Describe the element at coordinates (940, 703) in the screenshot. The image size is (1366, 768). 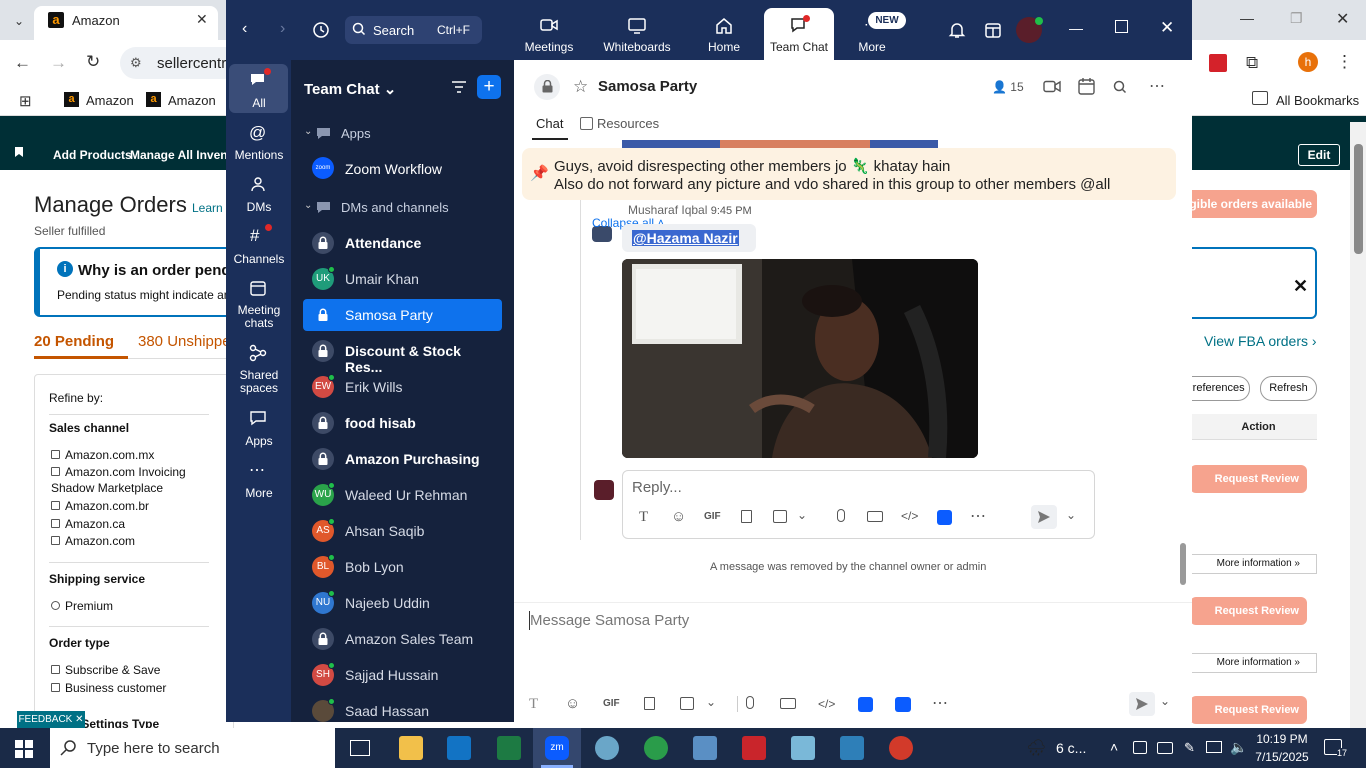
I see `more-options-icon: ⋯` at that location.